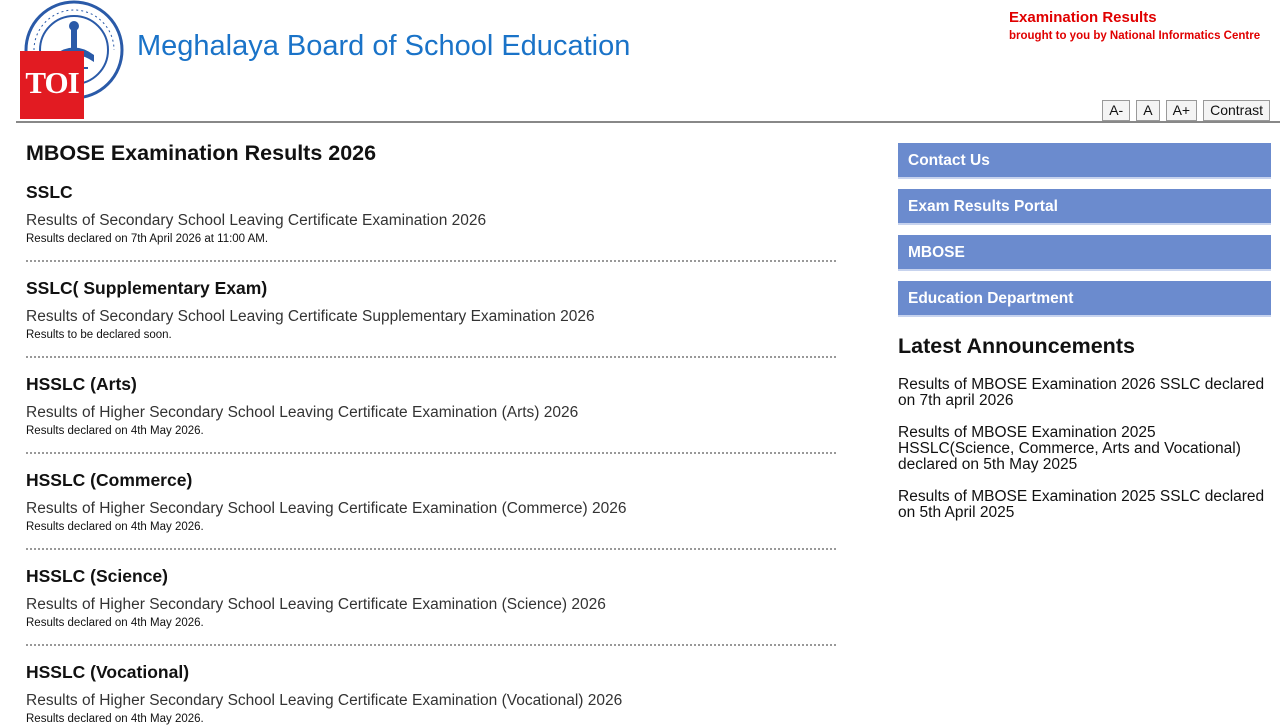  What do you see at coordinates (81, 384) in the screenshot?
I see `result-title: HSSLC (Arts)` at bounding box center [81, 384].